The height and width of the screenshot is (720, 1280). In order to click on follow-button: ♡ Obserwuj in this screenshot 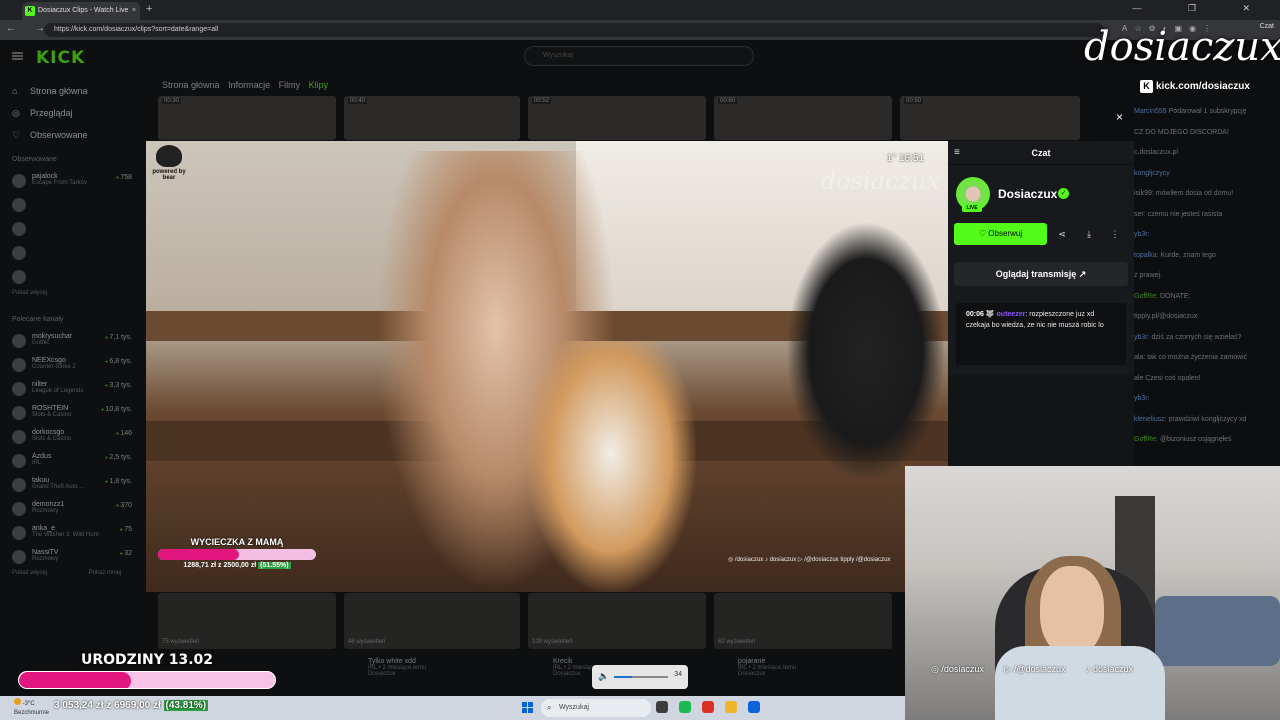, I will do `click(1000, 234)`.